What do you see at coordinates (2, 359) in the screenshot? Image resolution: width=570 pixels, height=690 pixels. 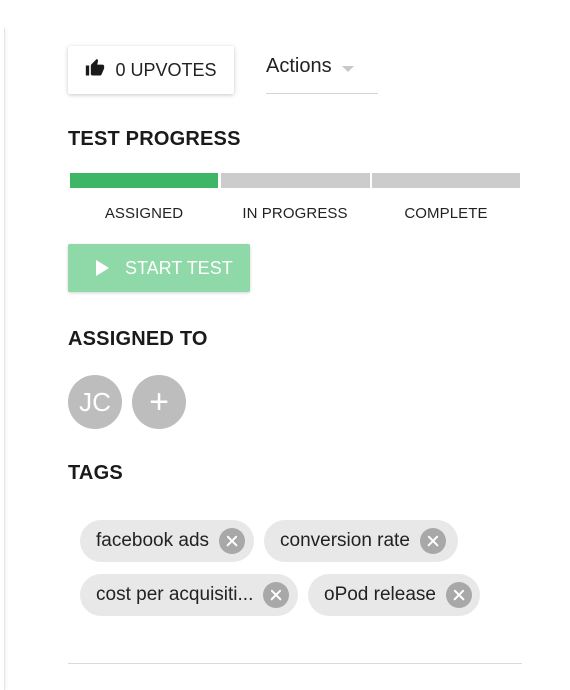 I see `panel-left-edge` at bounding box center [2, 359].